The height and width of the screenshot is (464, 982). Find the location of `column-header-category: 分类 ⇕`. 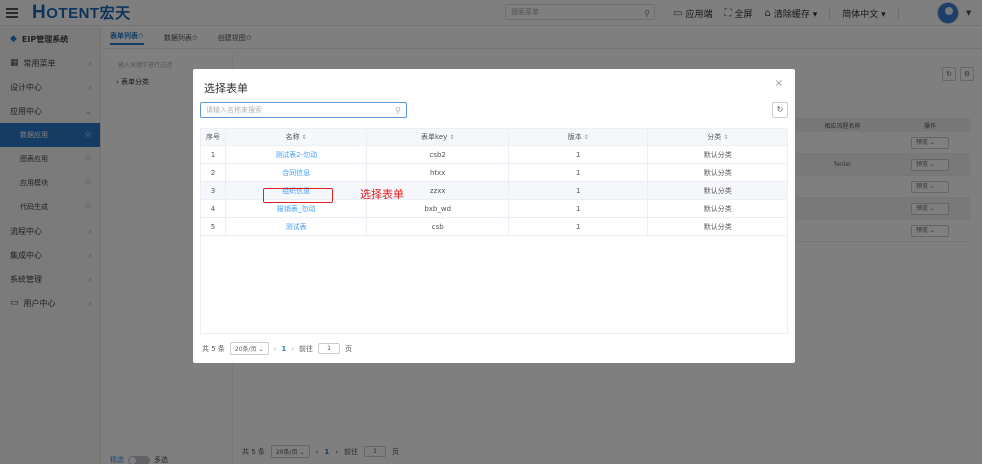

column-header-category: 分类 ⇕ is located at coordinates (717, 137).